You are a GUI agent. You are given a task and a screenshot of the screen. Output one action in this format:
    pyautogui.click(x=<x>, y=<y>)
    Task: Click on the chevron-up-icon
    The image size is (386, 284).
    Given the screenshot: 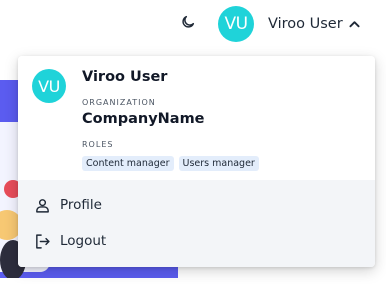 What is the action you would take?
    pyautogui.click(x=354, y=24)
    